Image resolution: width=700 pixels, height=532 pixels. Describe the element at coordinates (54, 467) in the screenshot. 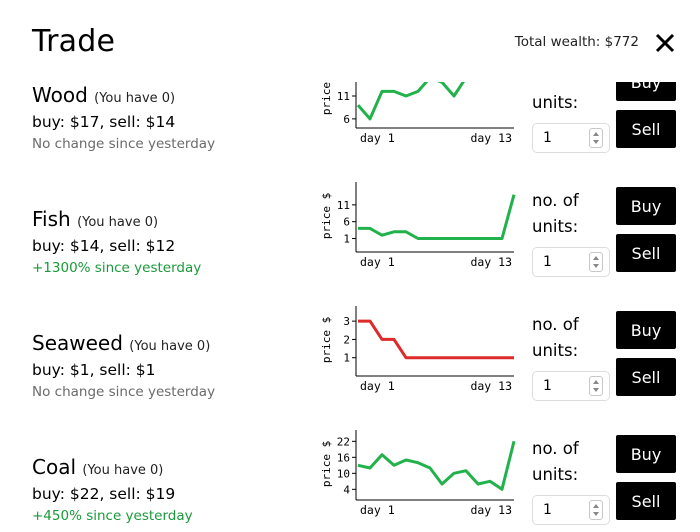

I see `commodity-name: Coal` at that location.